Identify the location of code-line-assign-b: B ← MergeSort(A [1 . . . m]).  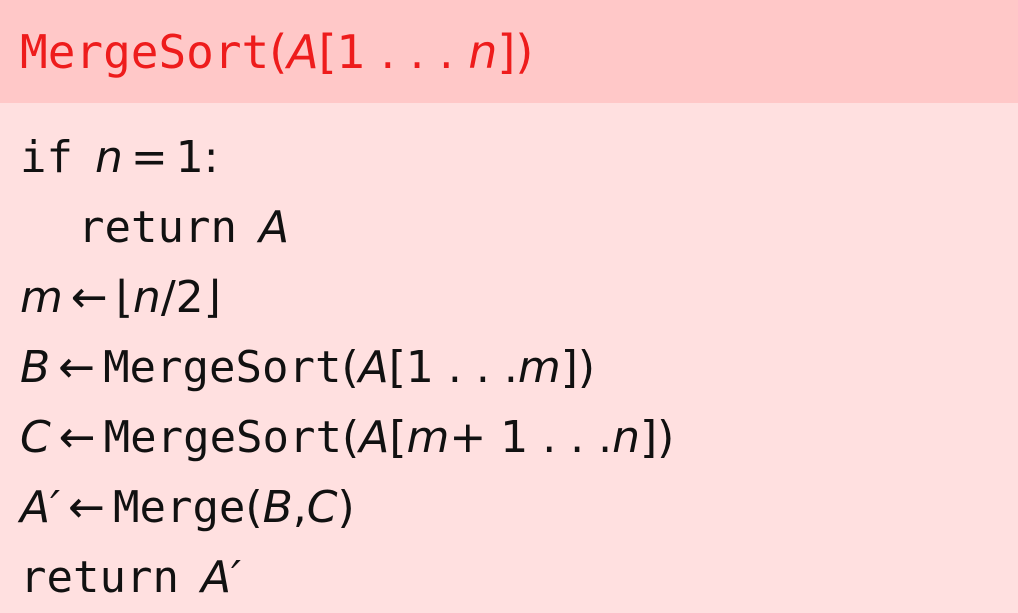
(519, 368).